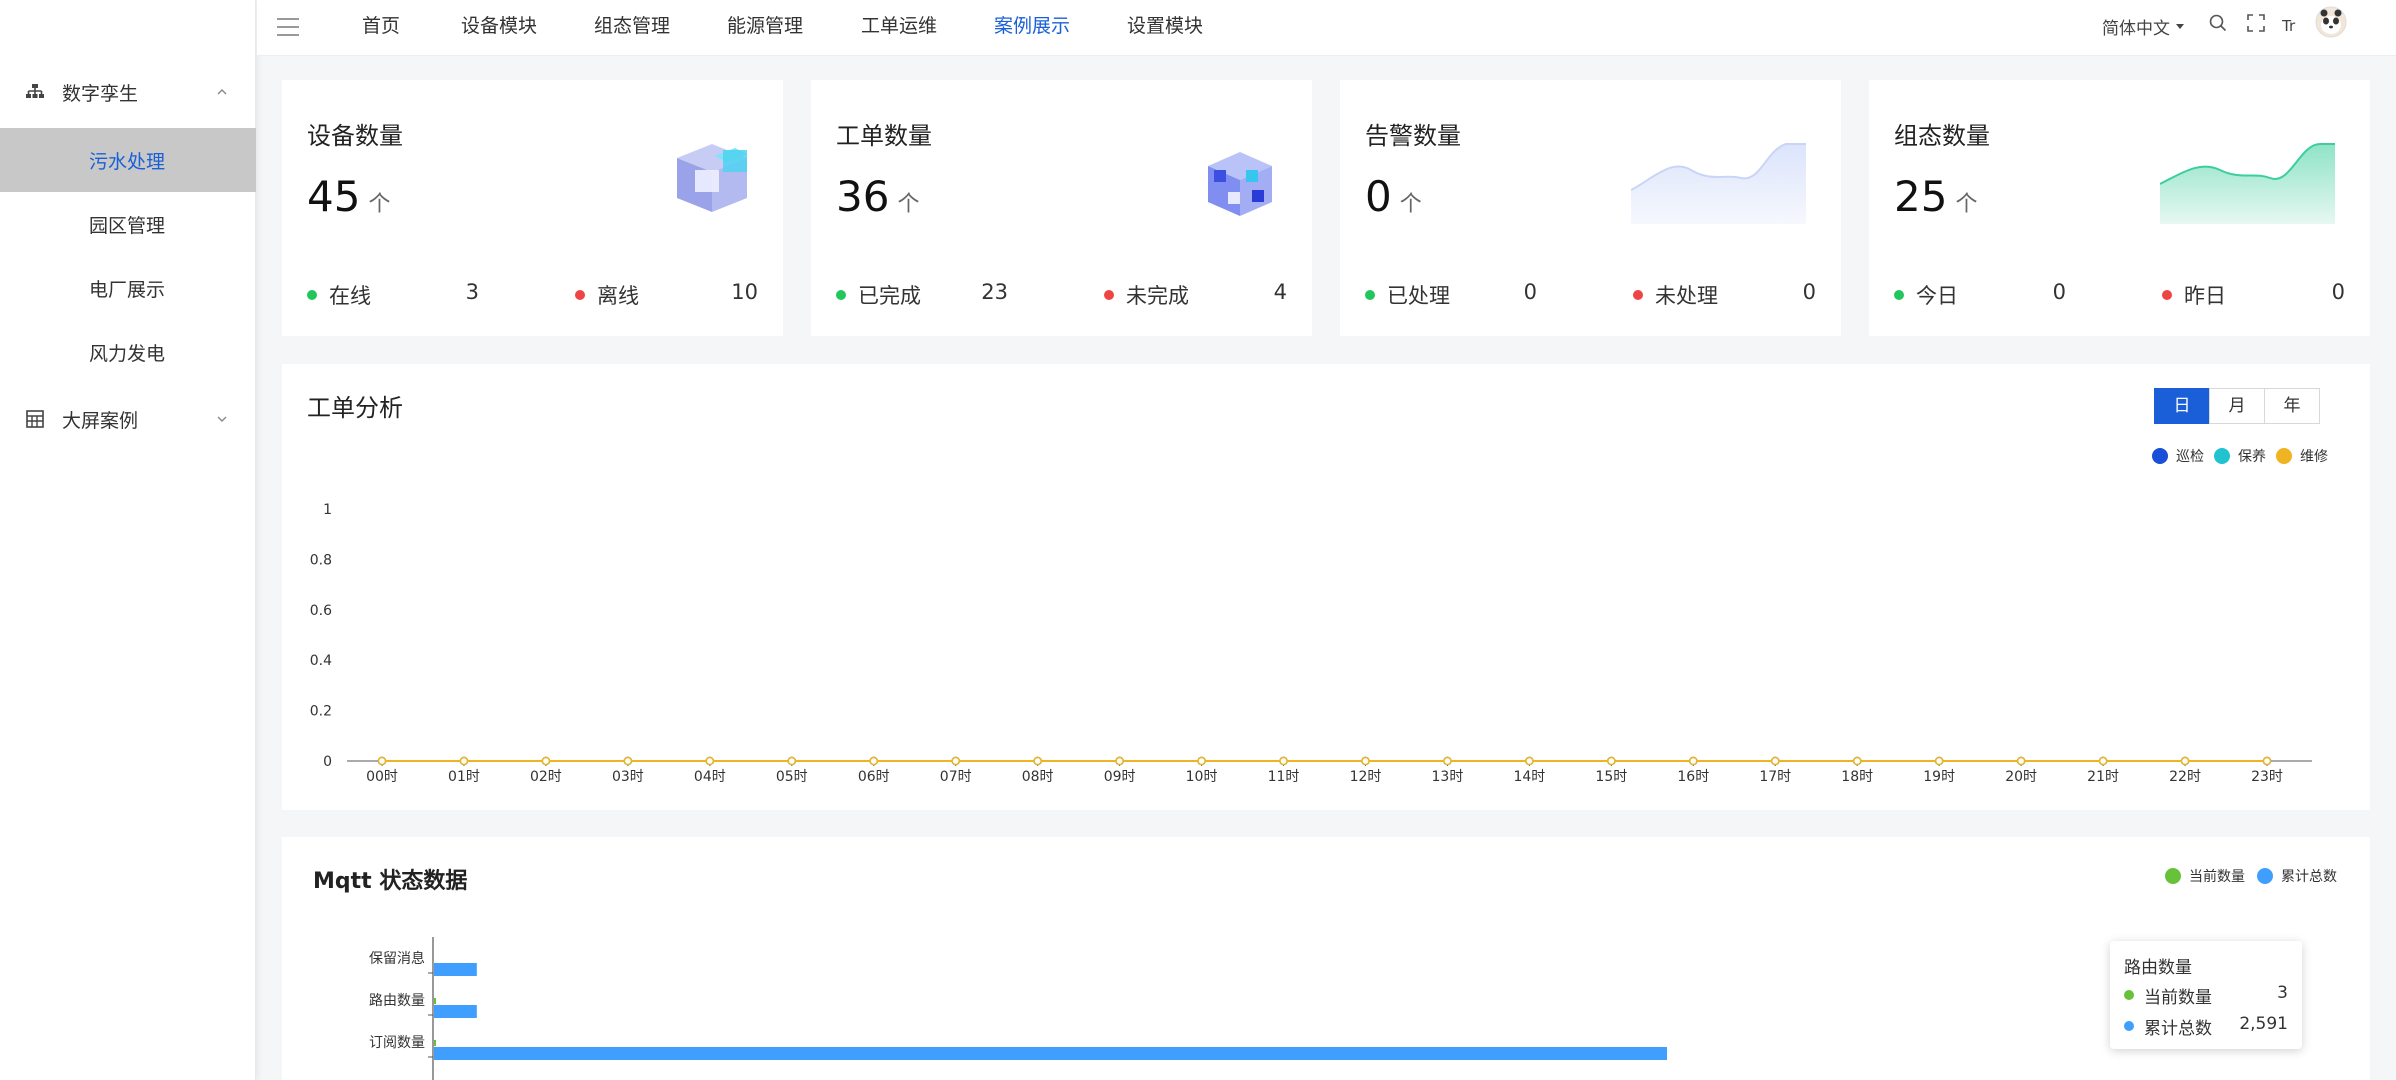 The height and width of the screenshot is (1080, 2396). Describe the element at coordinates (1165, 26) in the screenshot. I see `nav-settings: 设置模块` at that location.